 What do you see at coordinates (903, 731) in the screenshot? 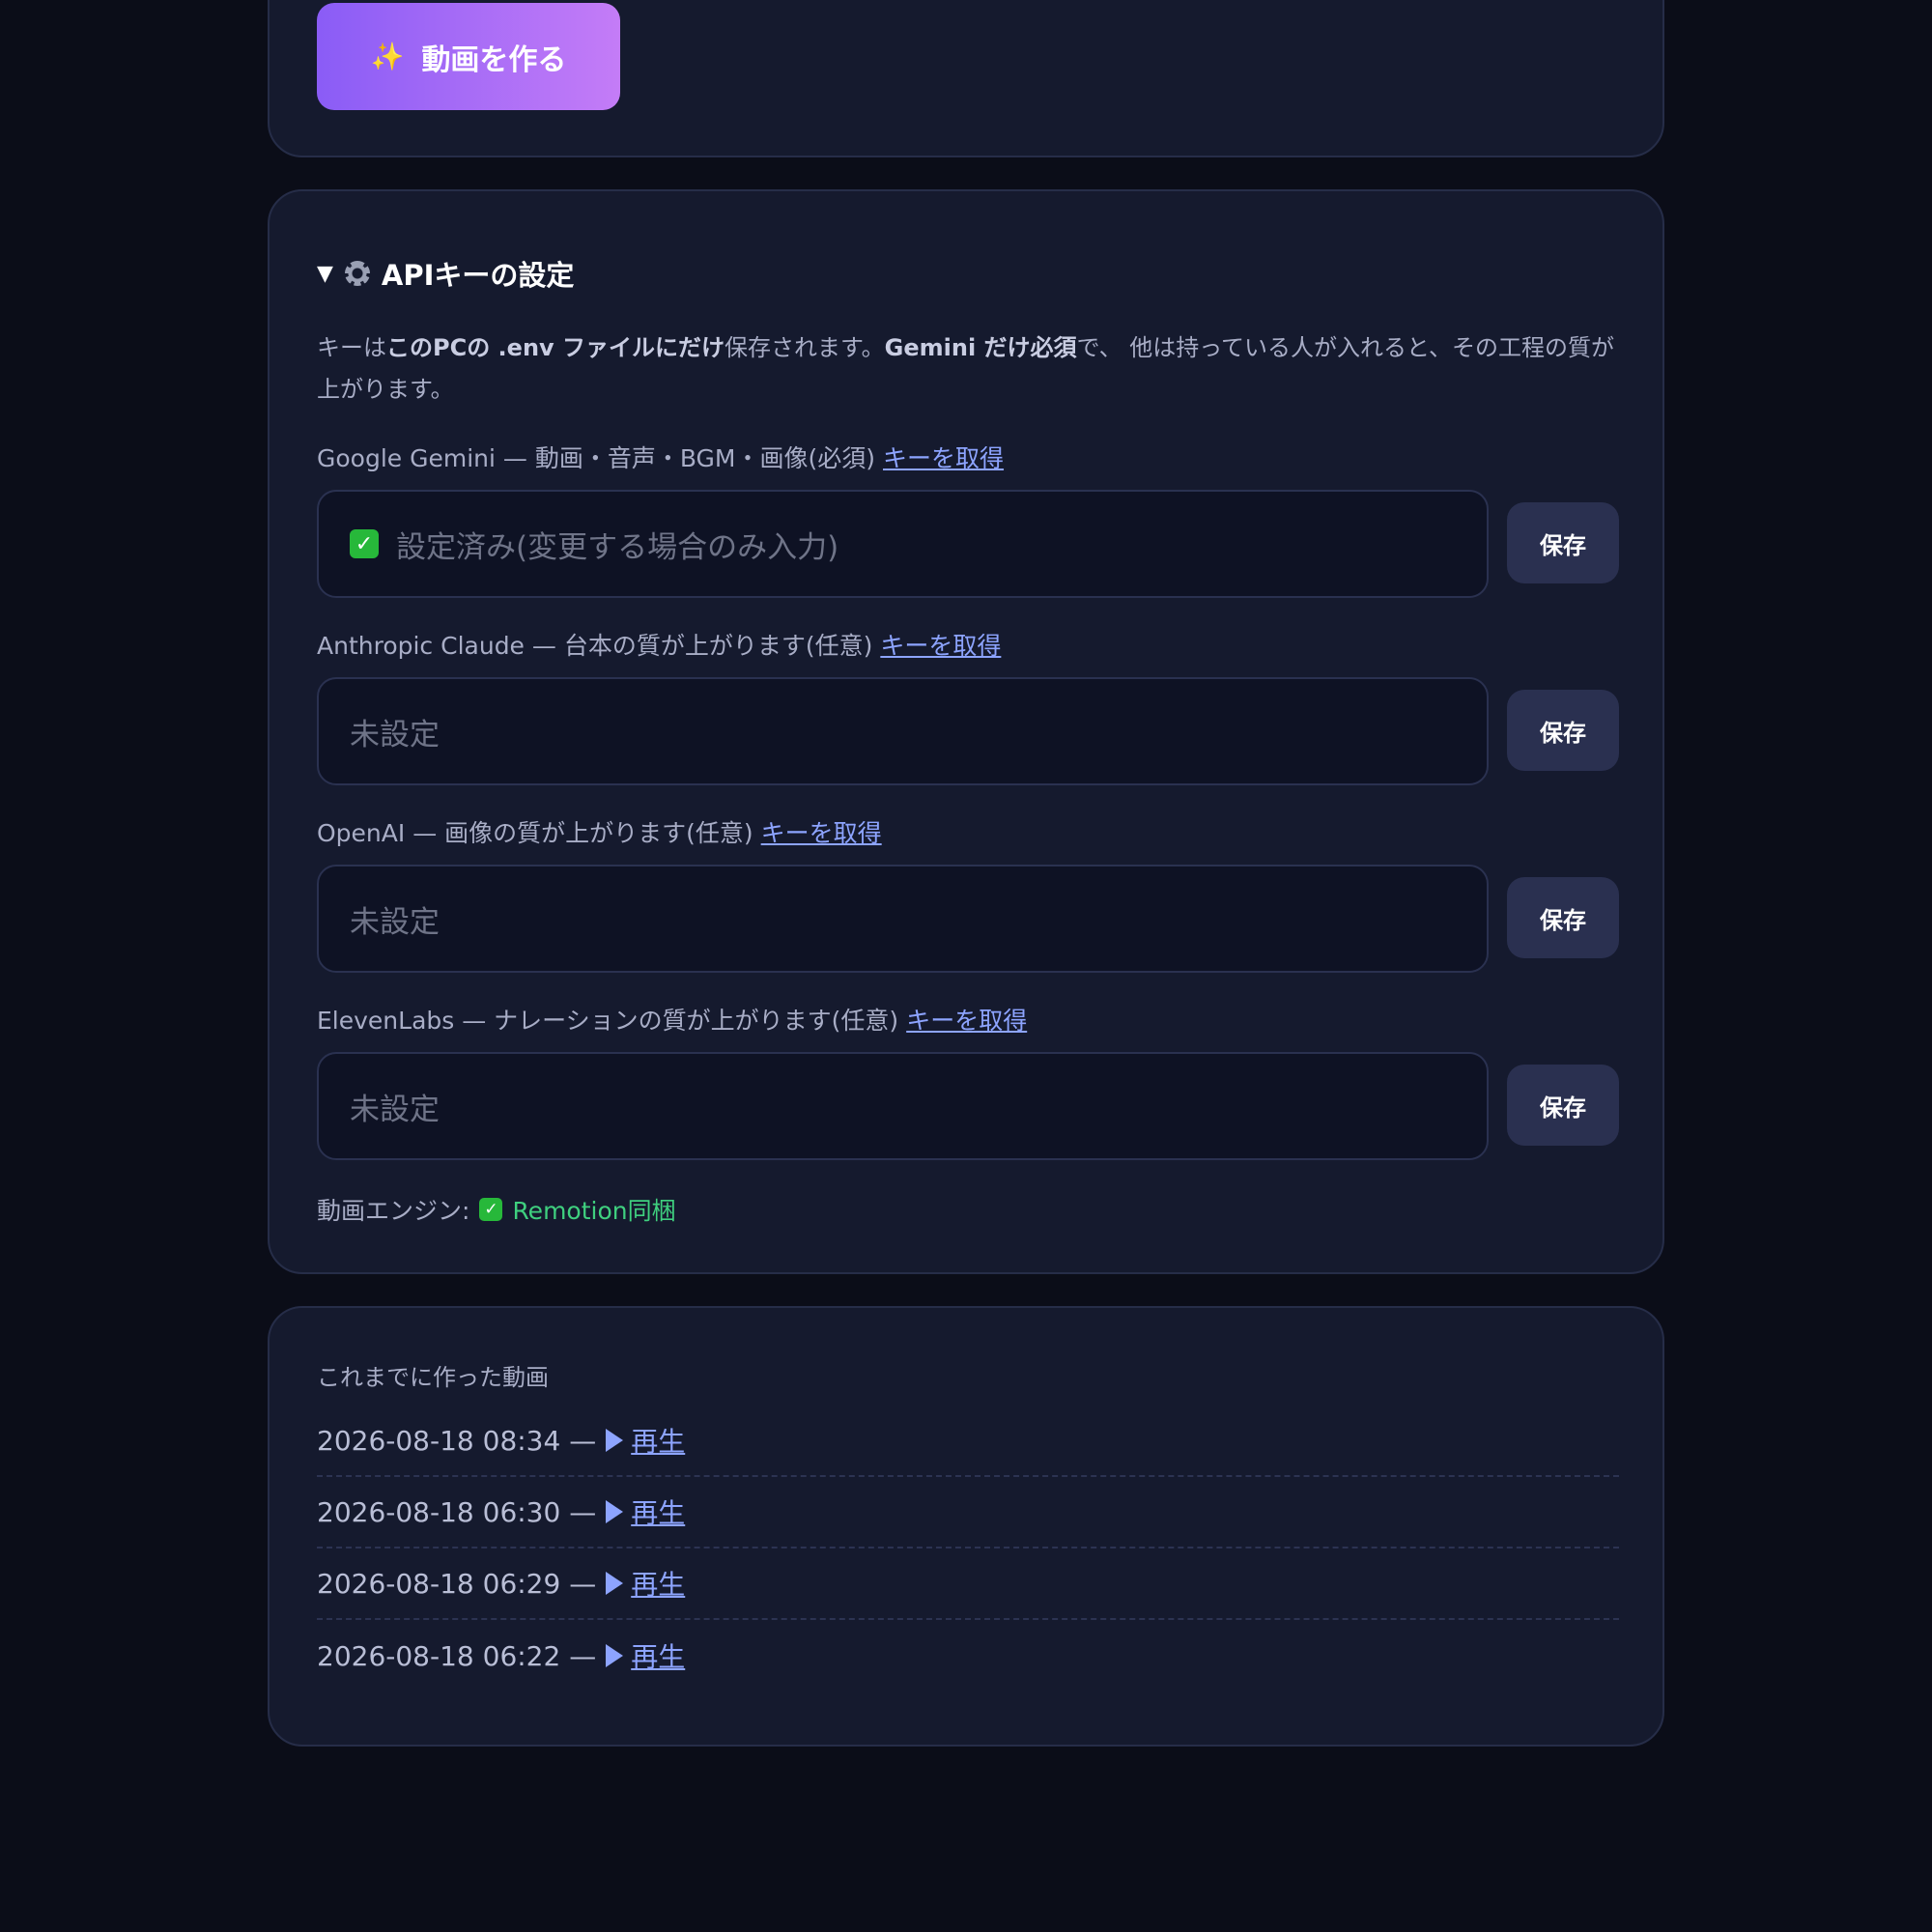
I see `claude-key-input: 未設定` at bounding box center [903, 731].